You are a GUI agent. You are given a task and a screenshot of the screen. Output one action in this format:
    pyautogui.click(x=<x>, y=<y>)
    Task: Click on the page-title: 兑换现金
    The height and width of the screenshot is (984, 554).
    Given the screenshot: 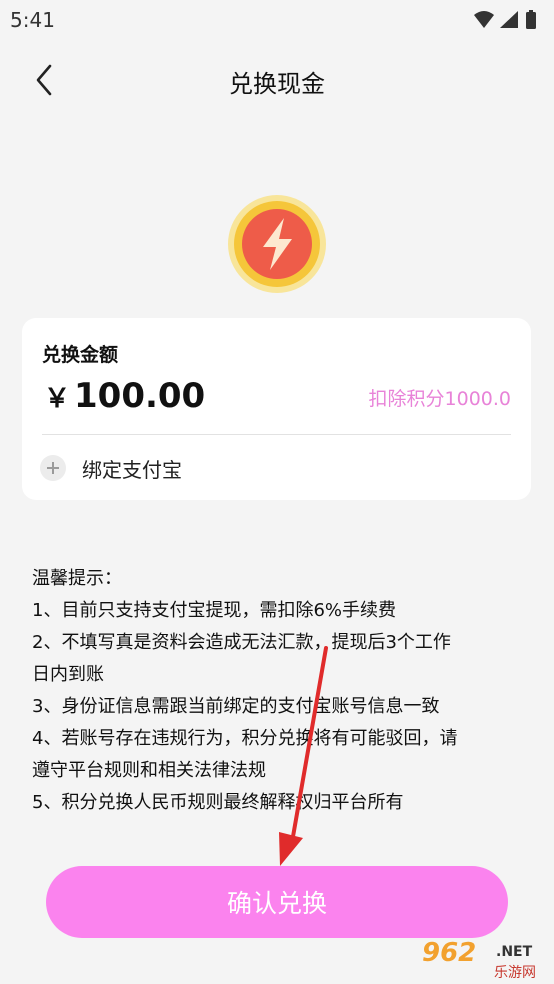 What is the action you would take?
    pyautogui.click(x=277, y=84)
    